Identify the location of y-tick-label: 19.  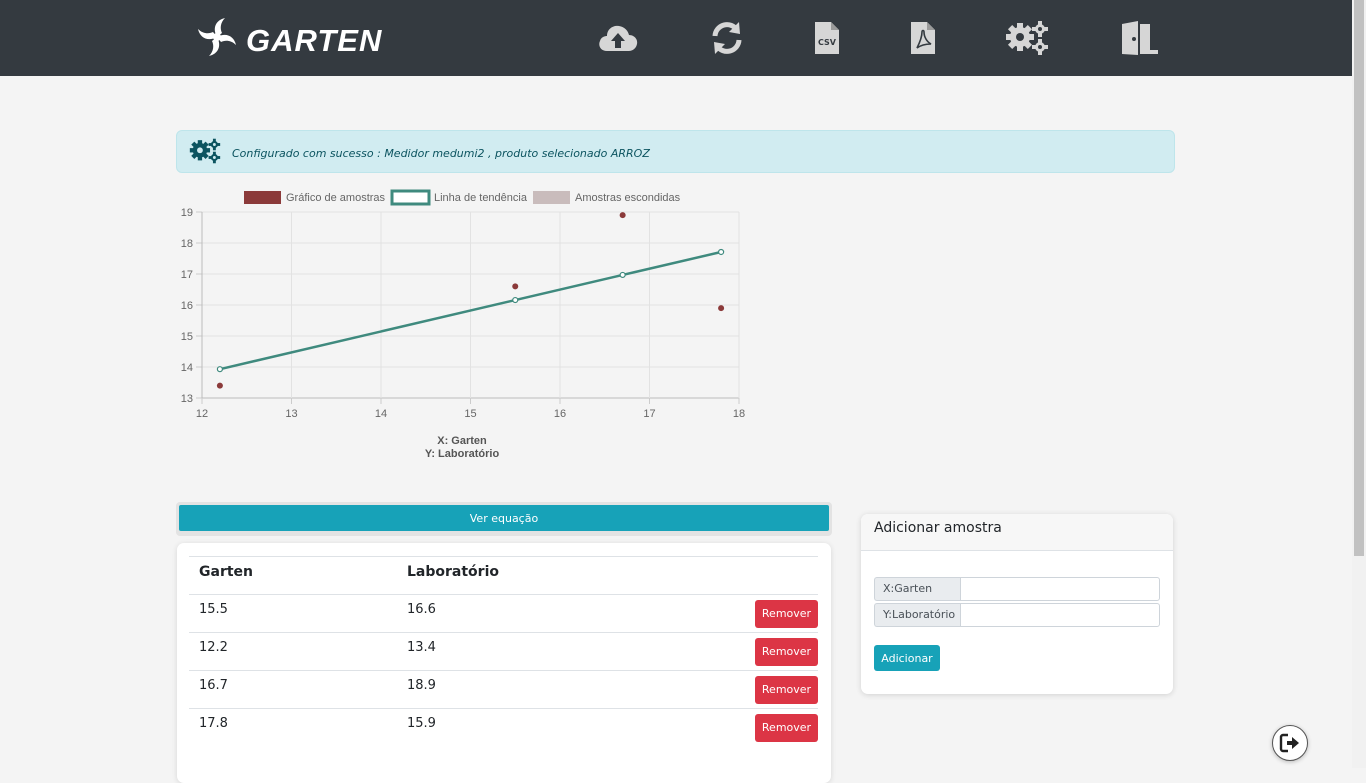
(187, 213).